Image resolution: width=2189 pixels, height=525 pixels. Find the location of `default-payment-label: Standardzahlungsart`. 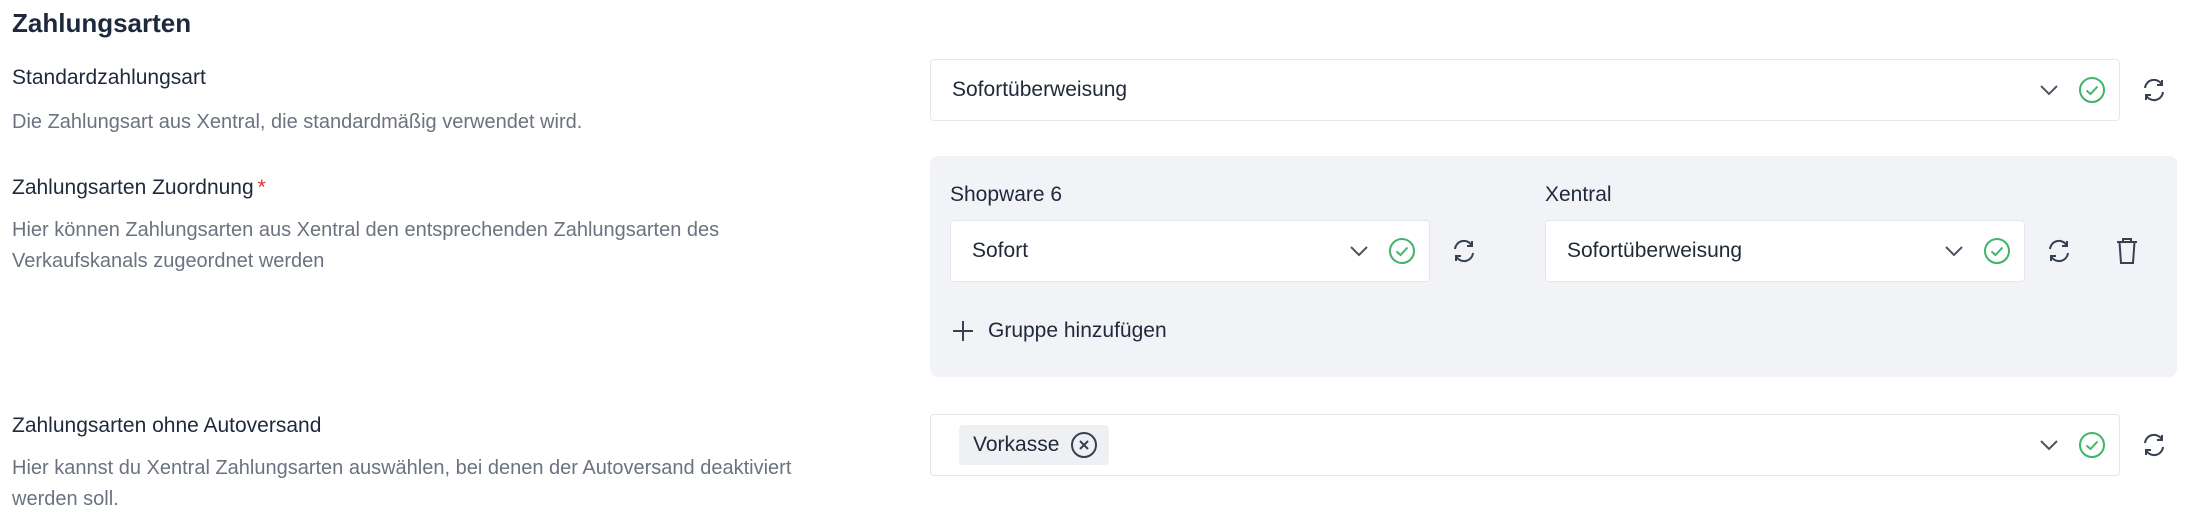

default-payment-label: Standardzahlungsart is located at coordinates (109, 77).